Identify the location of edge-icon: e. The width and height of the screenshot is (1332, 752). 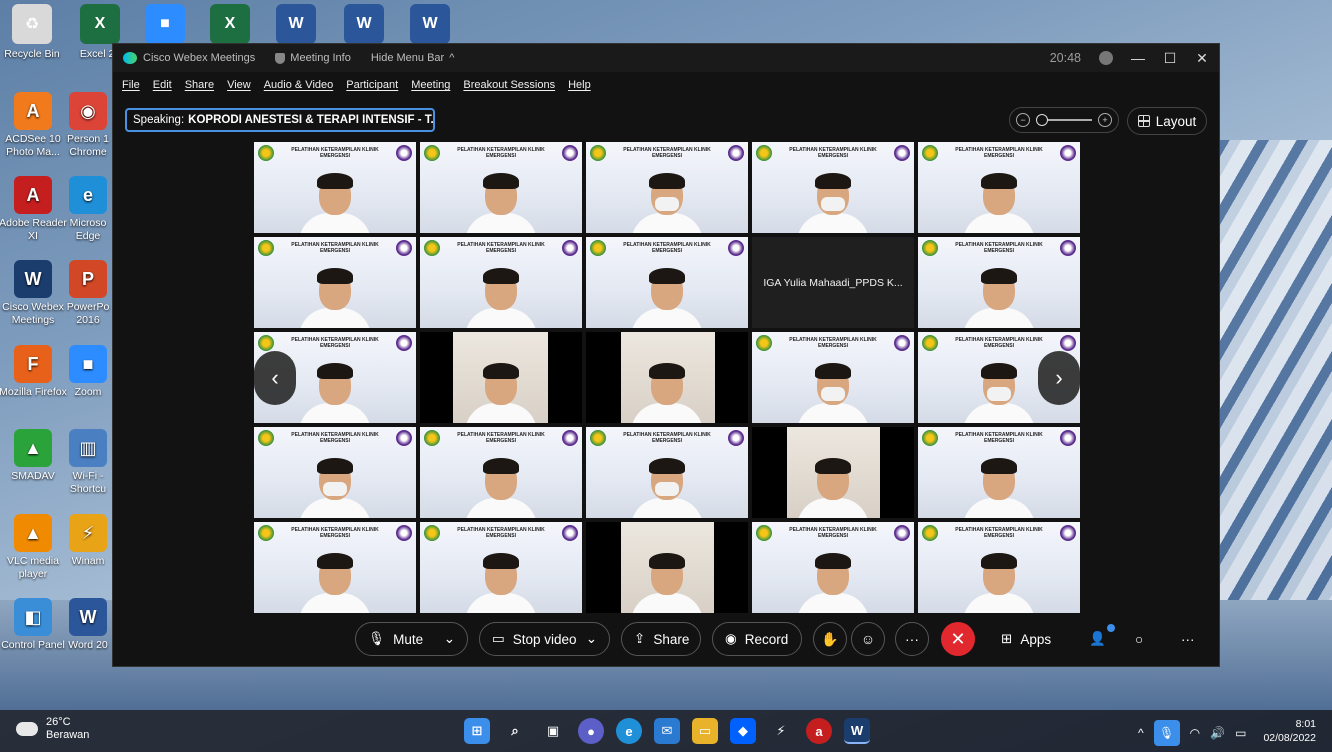
(629, 731).